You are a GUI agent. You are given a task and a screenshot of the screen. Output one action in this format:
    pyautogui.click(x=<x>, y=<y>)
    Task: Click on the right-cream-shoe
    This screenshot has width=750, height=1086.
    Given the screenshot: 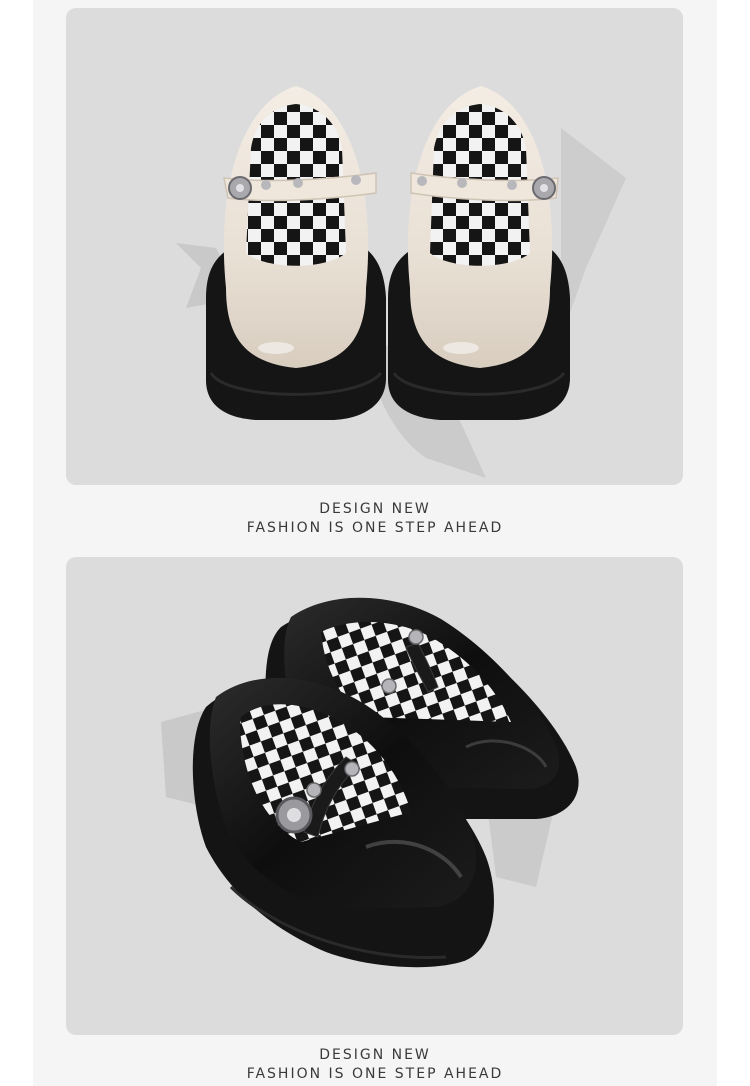 What is the action you would take?
    pyautogui.click(x=479, y=253)
    